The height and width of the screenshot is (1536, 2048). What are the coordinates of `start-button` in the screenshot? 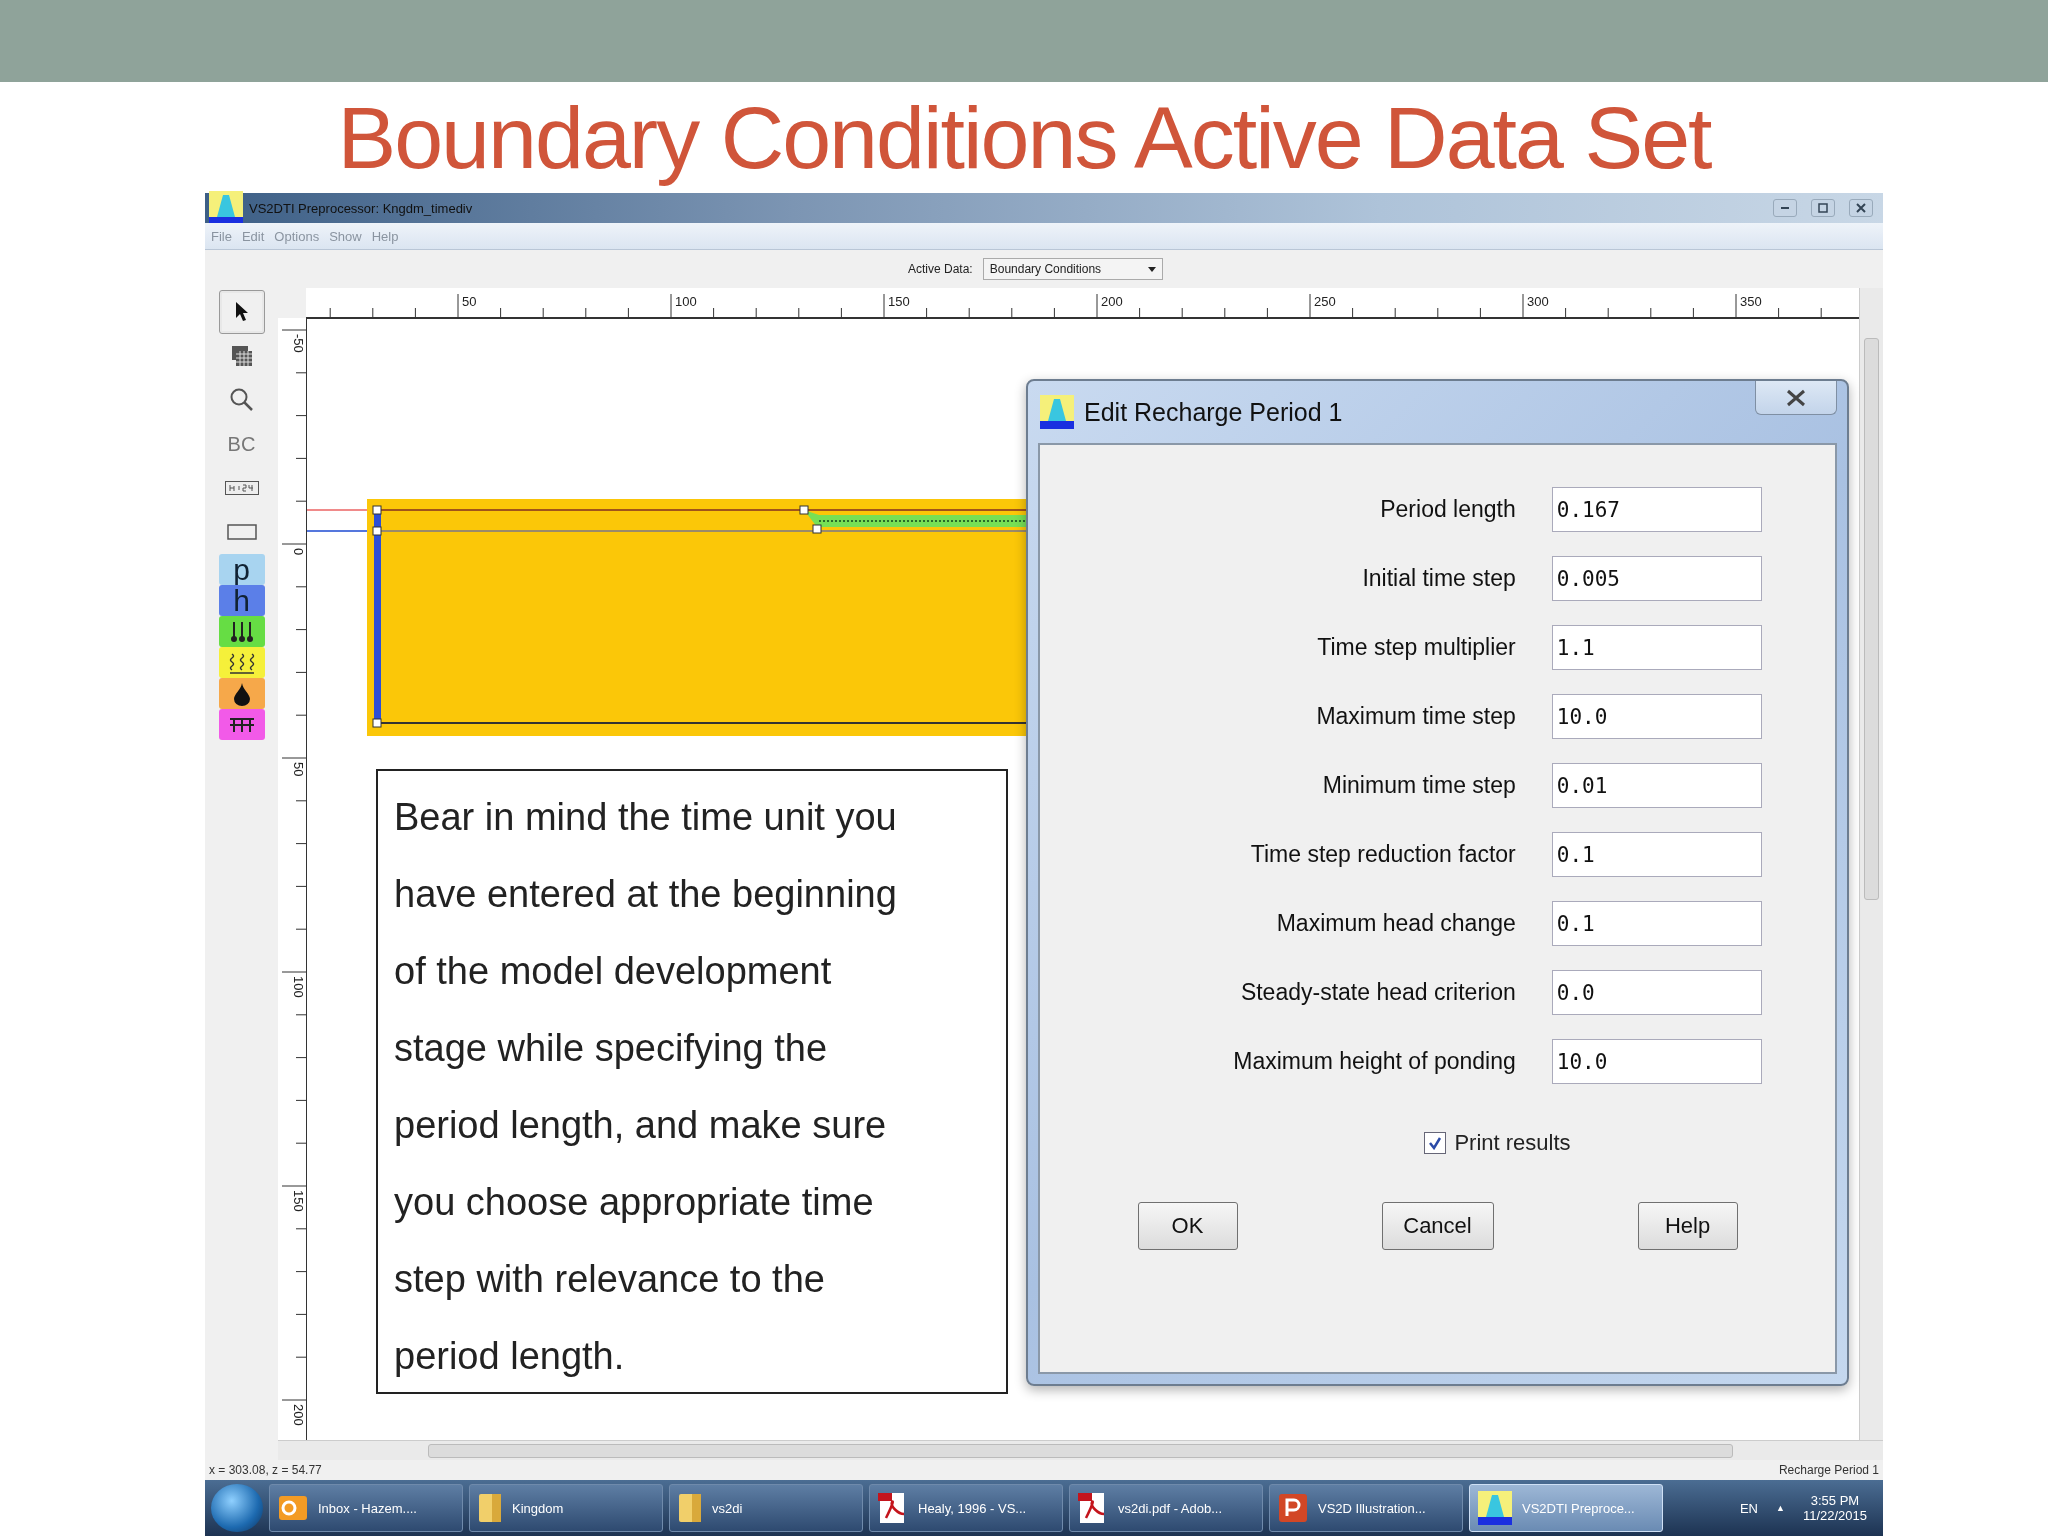 It's located at (237, 1508).